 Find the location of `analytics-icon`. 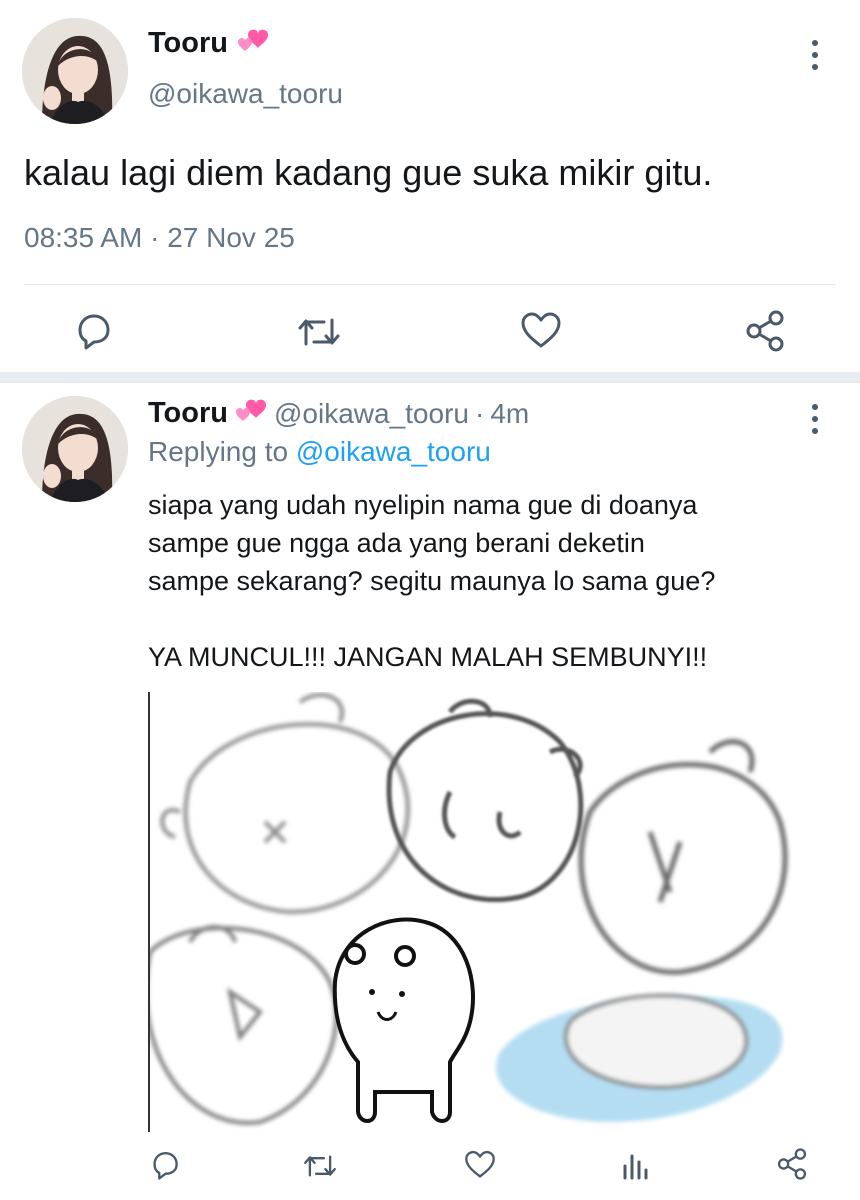

analytics-icon is located at coordinates (636, 1164).